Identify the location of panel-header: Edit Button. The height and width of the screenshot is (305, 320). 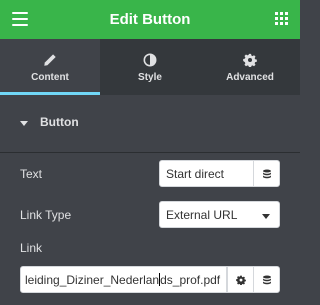
(150, 19).